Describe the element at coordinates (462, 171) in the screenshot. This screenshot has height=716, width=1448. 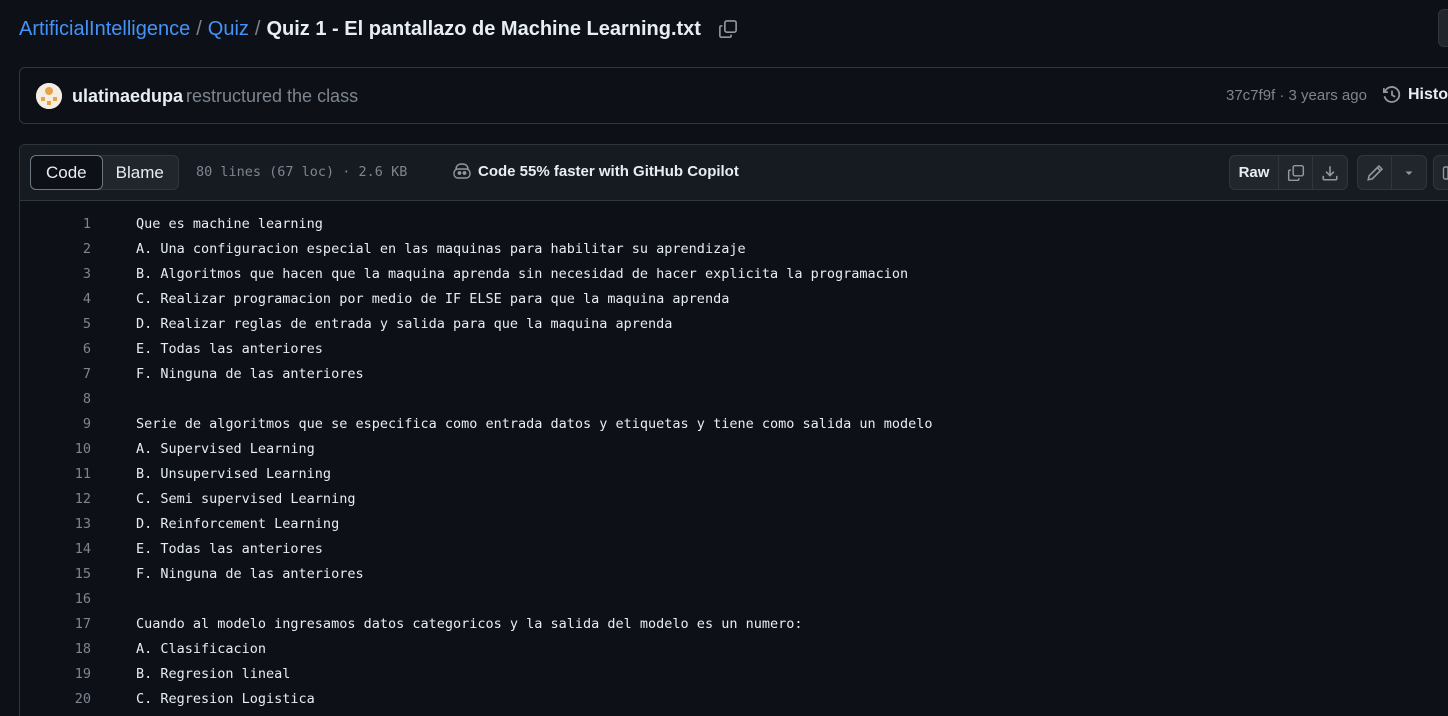
I see `copilot-icon` at that location.